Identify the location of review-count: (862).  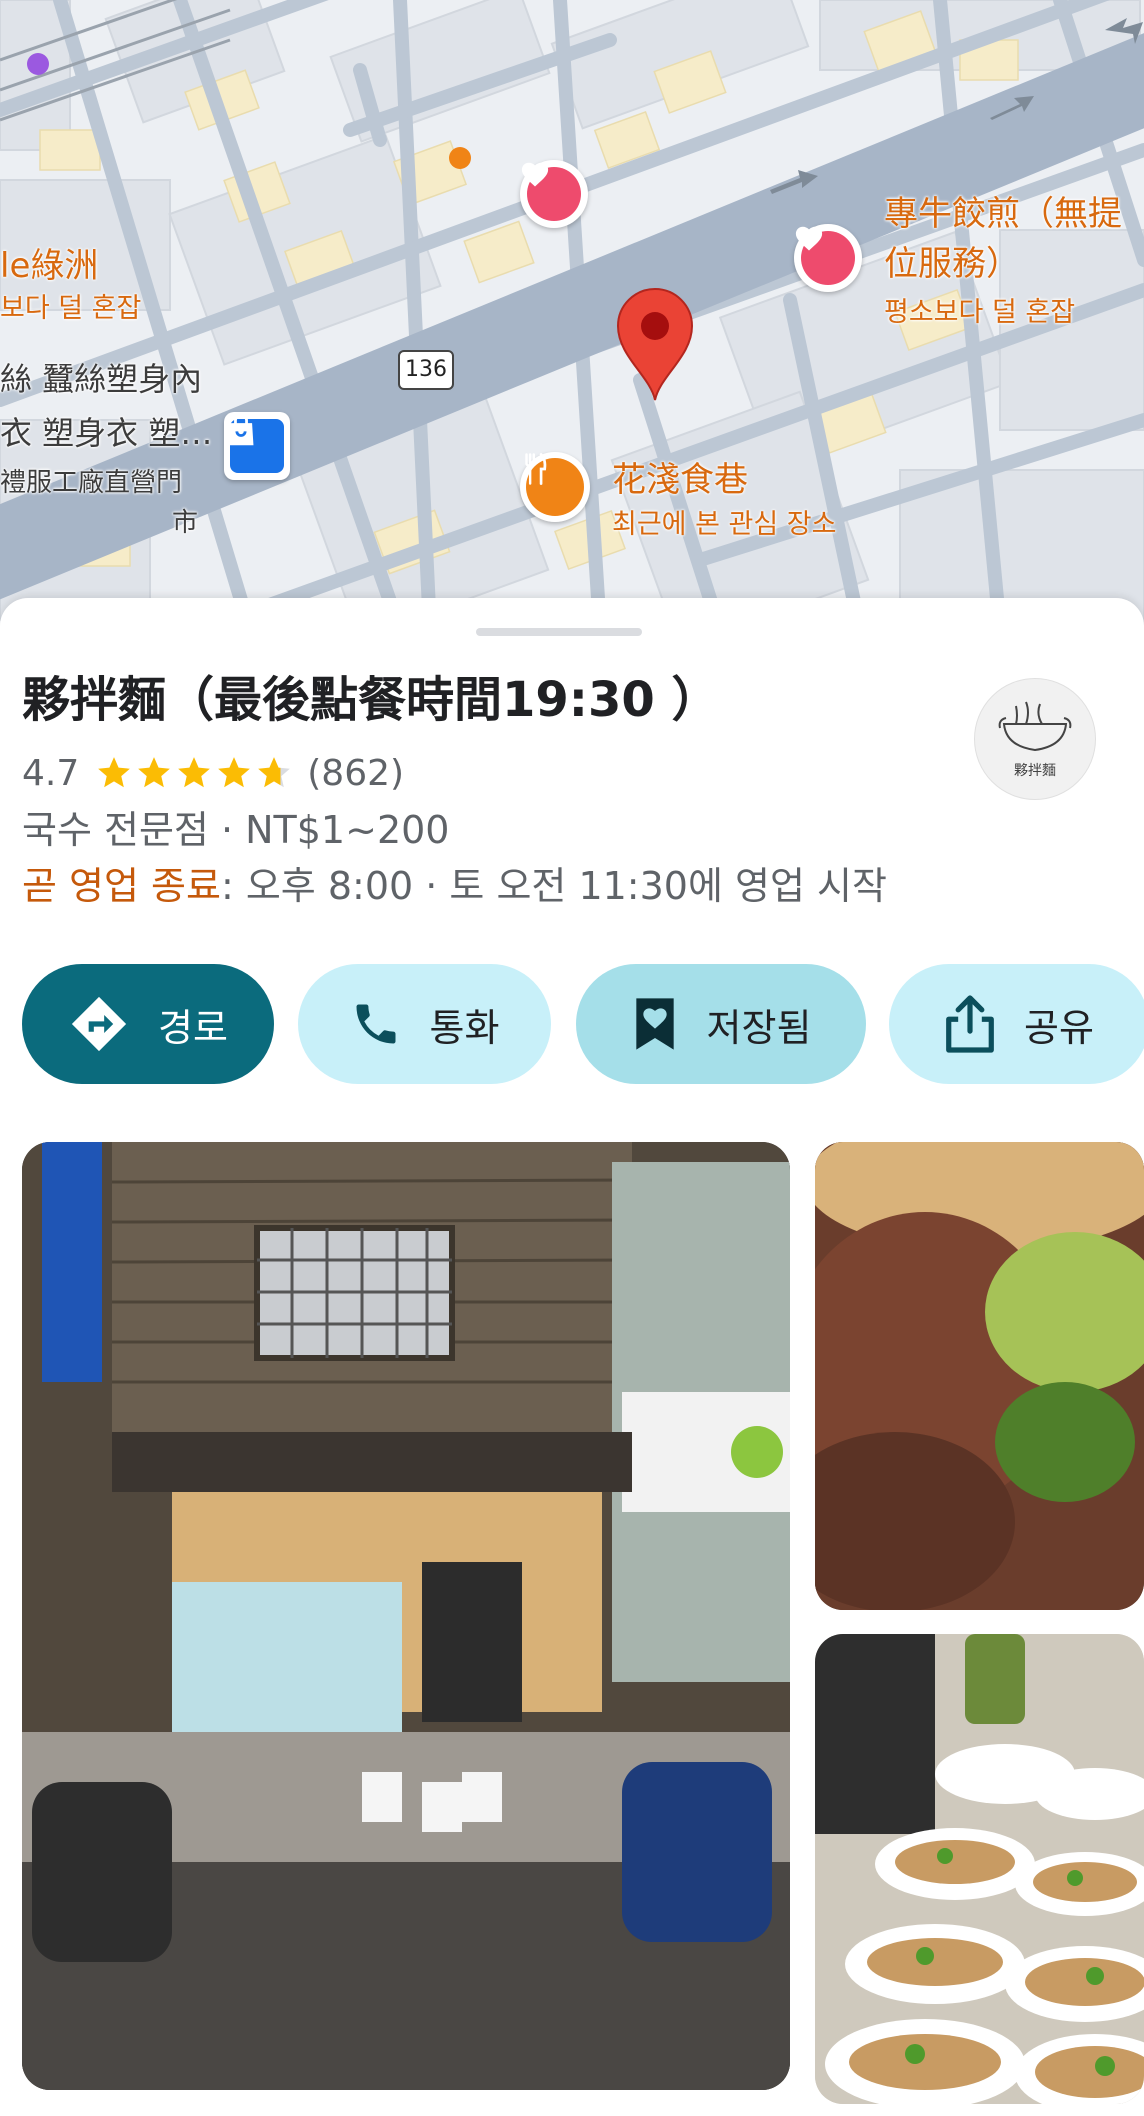
(355, 773).